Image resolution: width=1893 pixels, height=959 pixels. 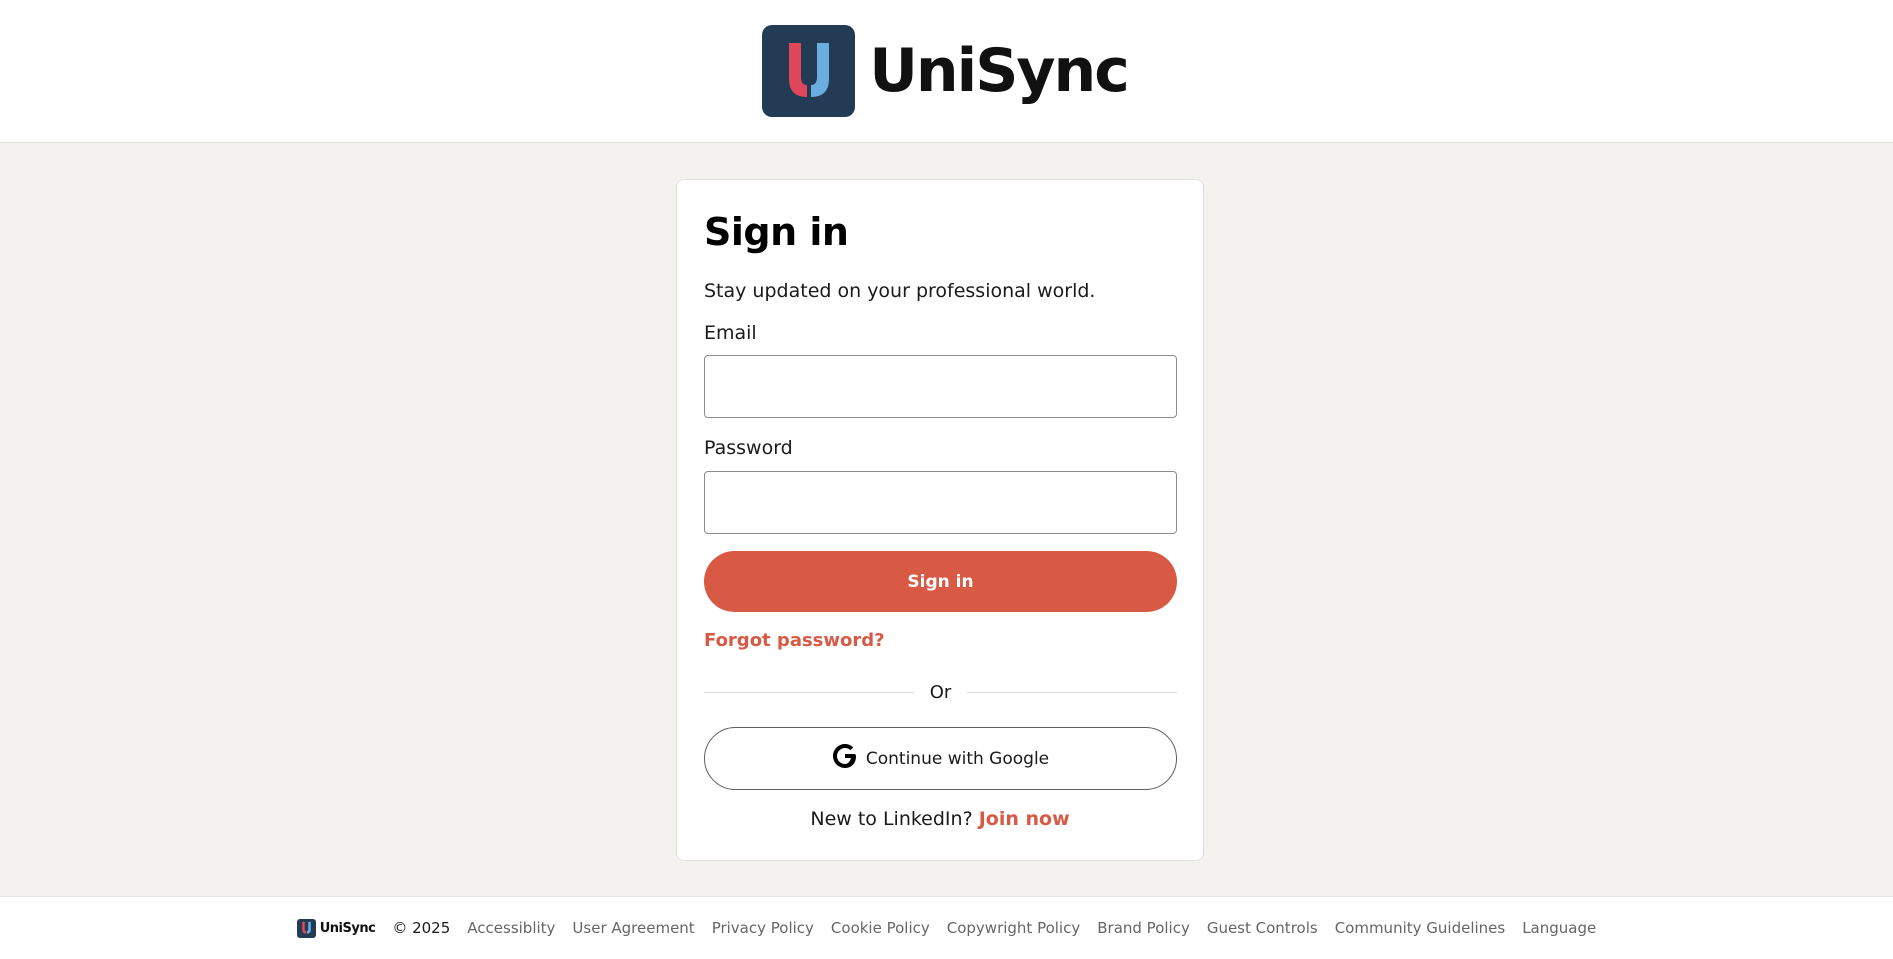 I want to click on join-now-link: Join now, so click(x=1024, y=819).